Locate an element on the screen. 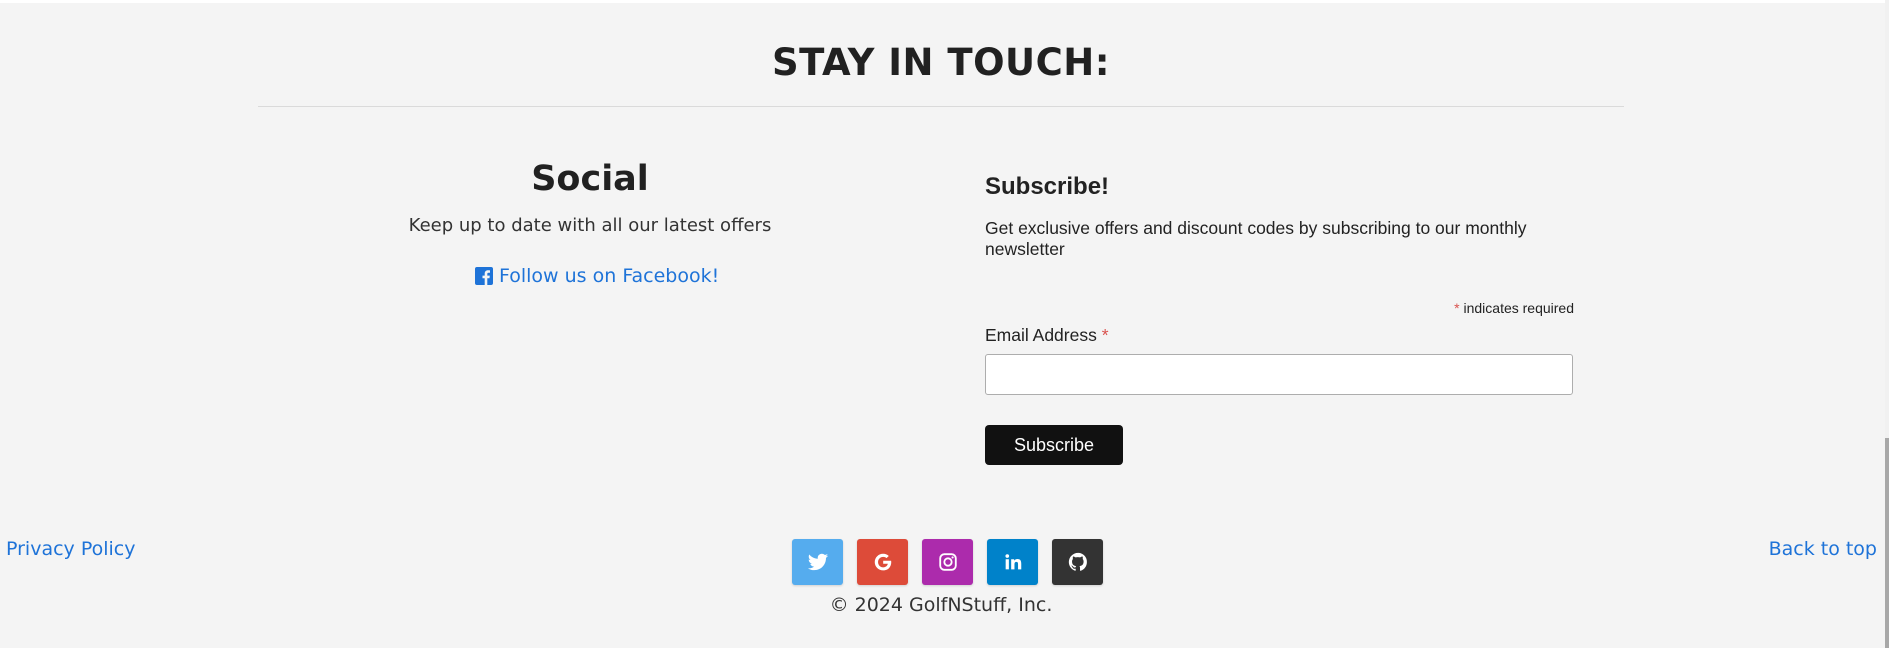  github-icon is located at coordinates (1078, 562).